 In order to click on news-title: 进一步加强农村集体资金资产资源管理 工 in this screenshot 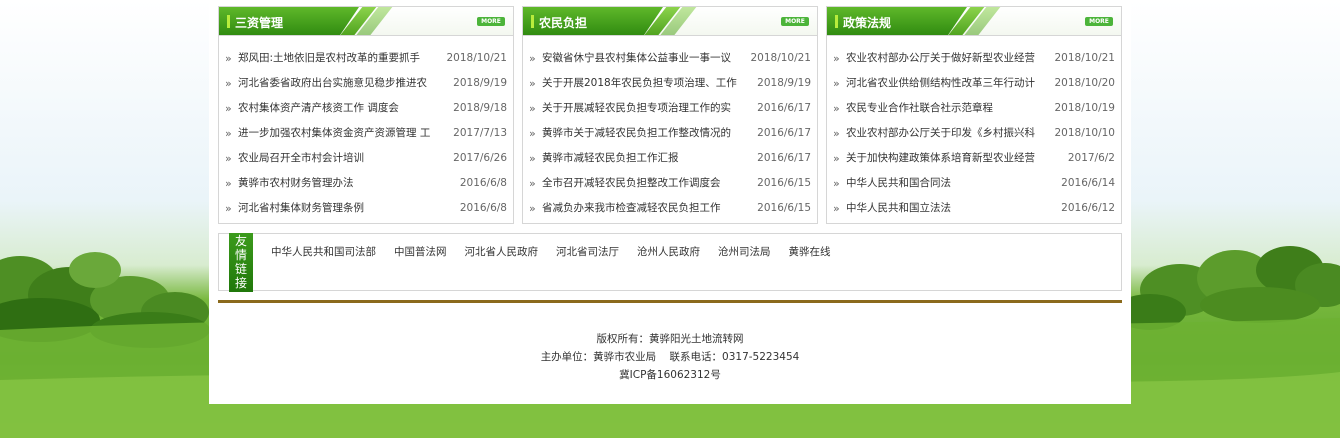, I will do `click(341, 133)`.